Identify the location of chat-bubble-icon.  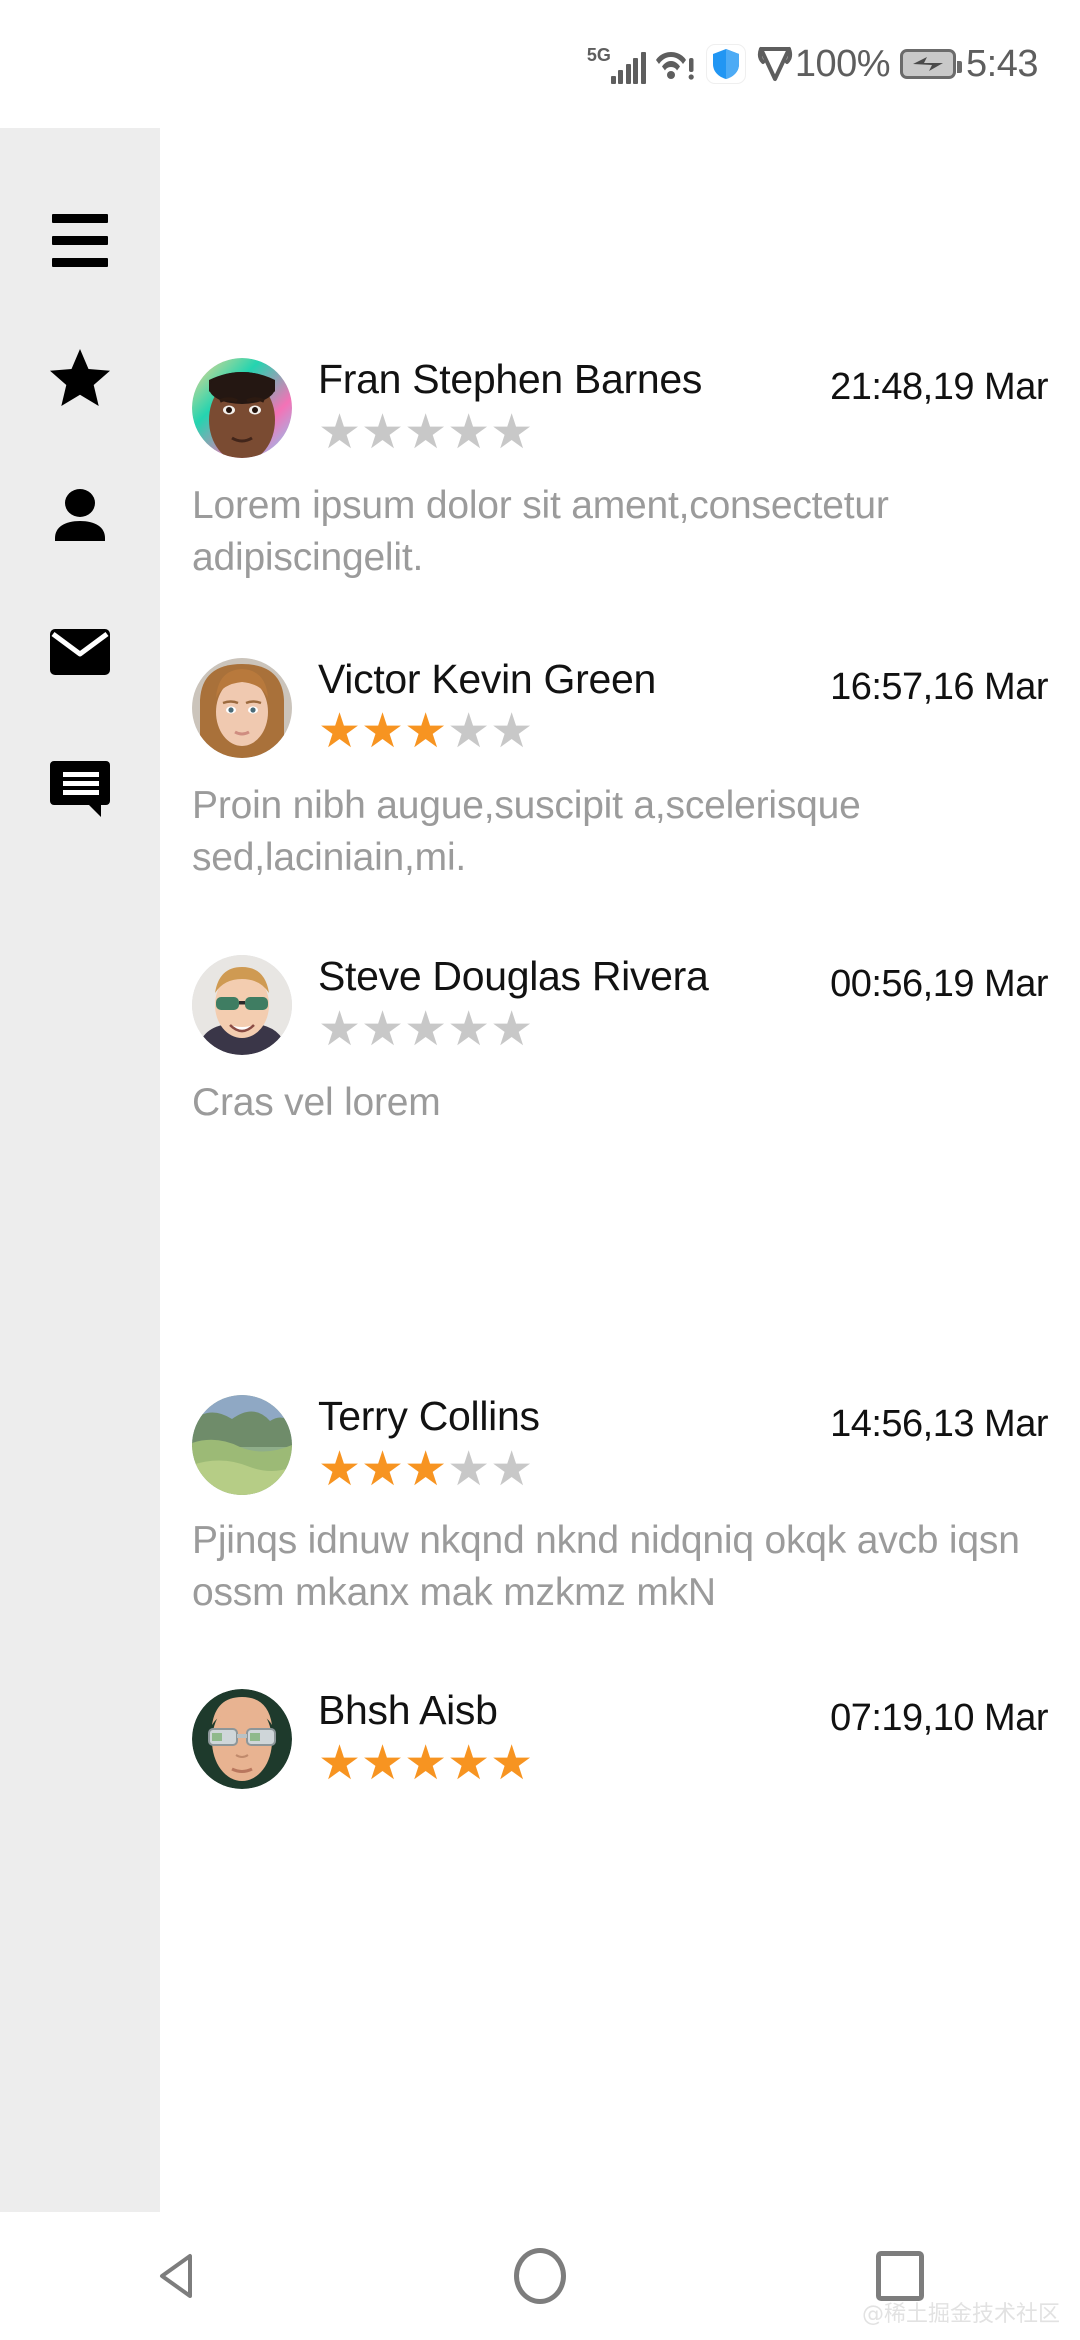
(80, 788).